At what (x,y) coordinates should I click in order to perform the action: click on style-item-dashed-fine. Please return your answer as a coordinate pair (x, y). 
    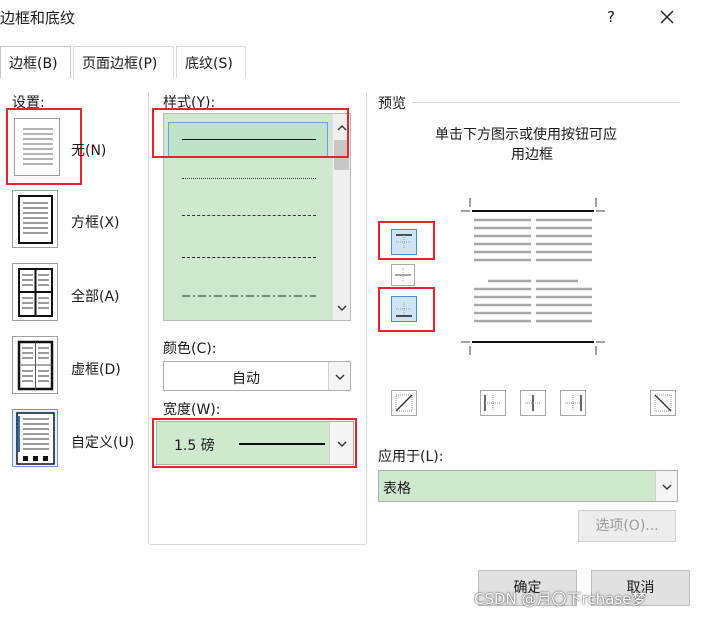
    Looking at the image, I should click on (249, 215).